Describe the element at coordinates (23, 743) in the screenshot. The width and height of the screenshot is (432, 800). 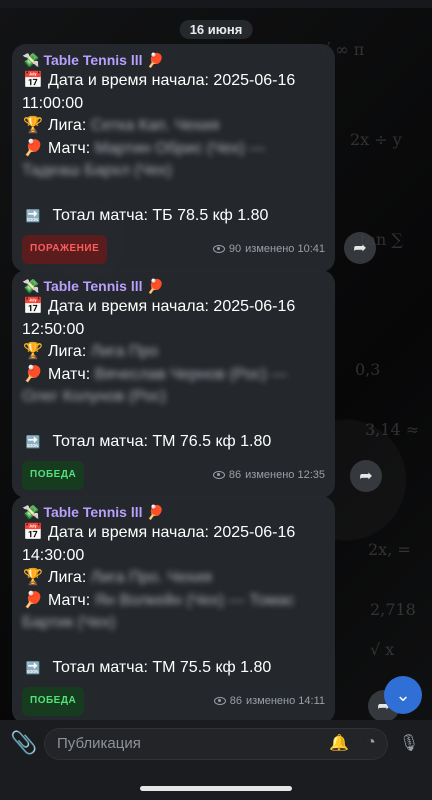
I see `attach-icon: 📎` at that location.